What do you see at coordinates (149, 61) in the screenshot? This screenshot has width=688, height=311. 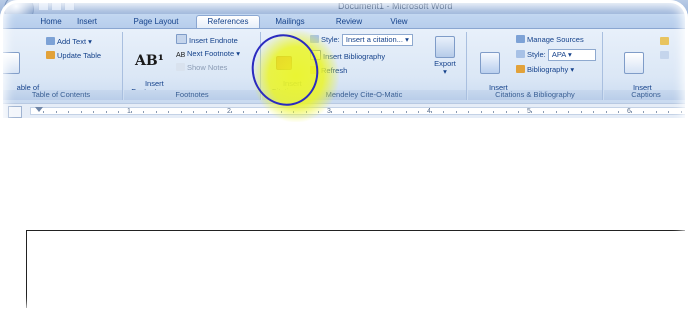 I see `footnote-ab-icon: AB¹` at bounding box center [149, 61].